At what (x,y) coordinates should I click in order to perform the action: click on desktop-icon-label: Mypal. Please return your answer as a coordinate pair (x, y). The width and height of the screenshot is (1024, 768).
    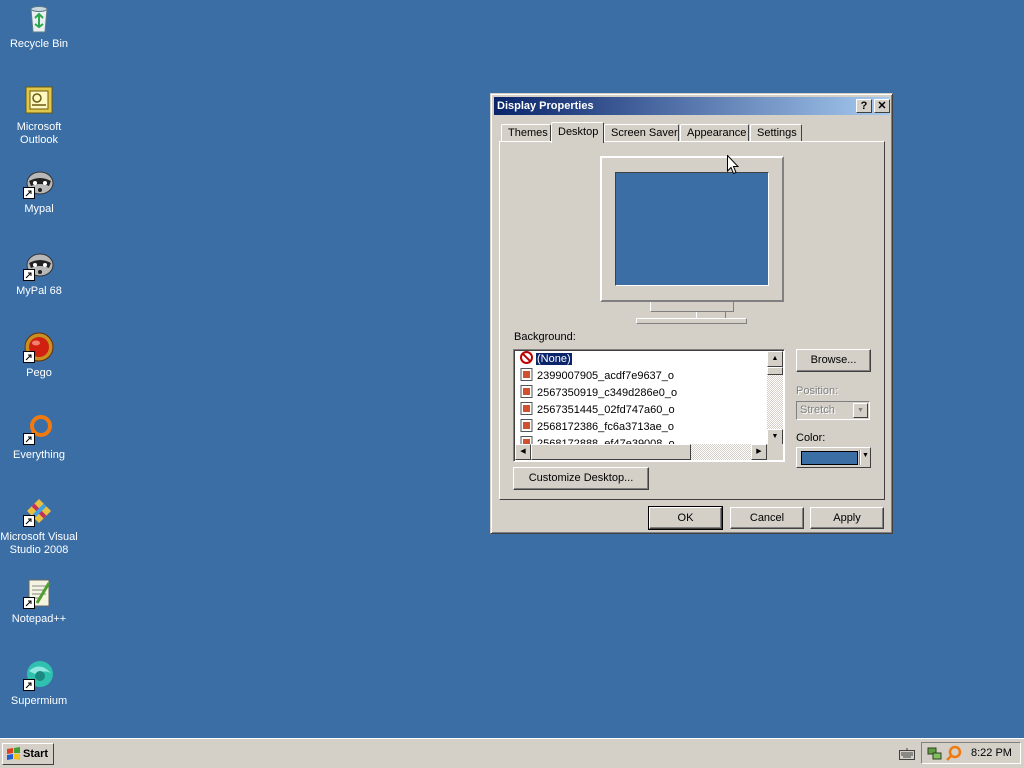
    Looking at the image, I should click on (39, 209).